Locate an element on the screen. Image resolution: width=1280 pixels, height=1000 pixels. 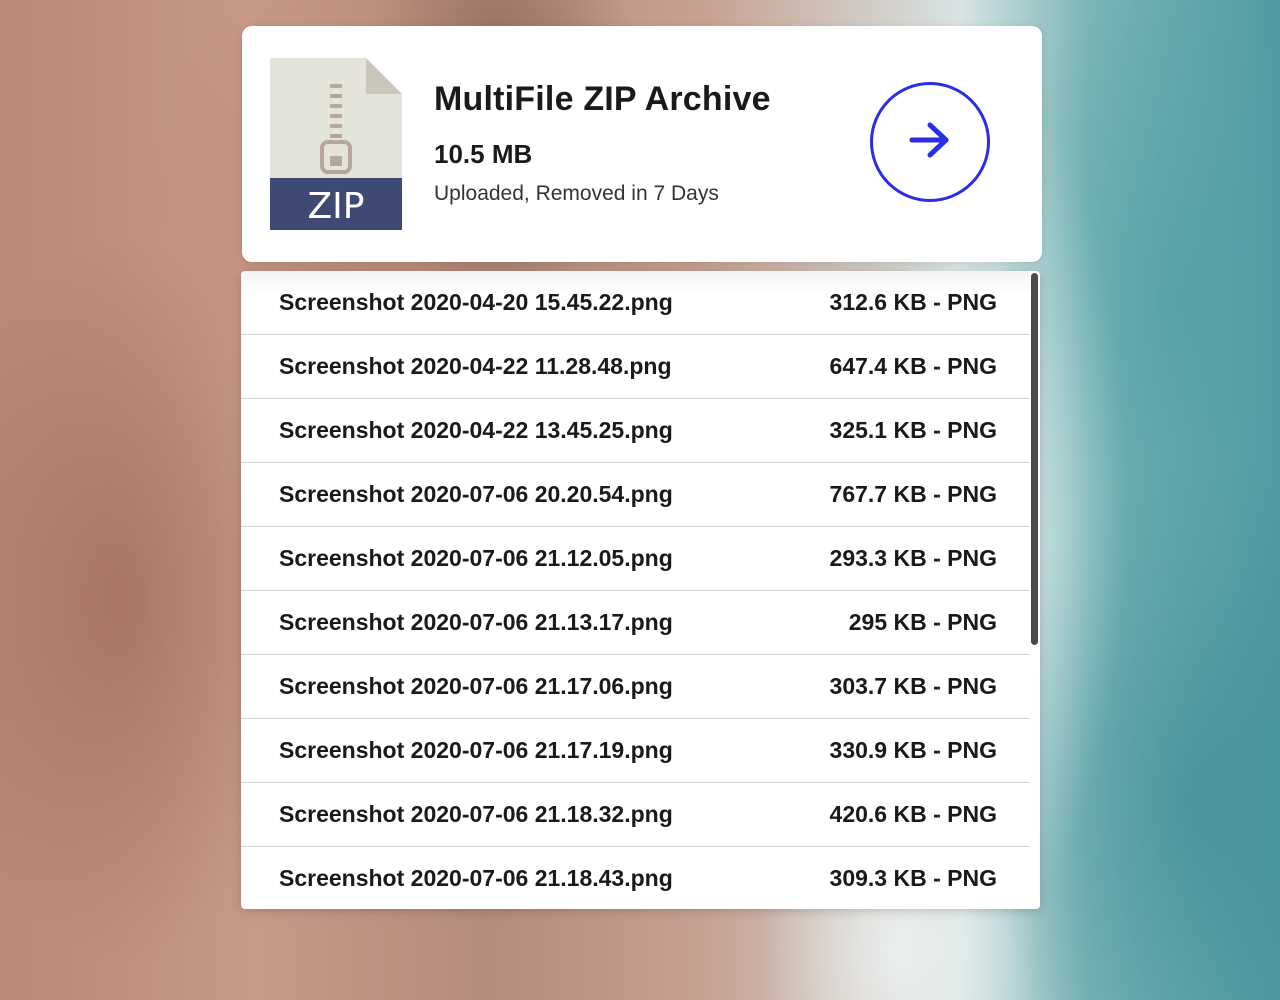
file-size-type: 309.3 KB - PNG is located at coordinates (913, 878).